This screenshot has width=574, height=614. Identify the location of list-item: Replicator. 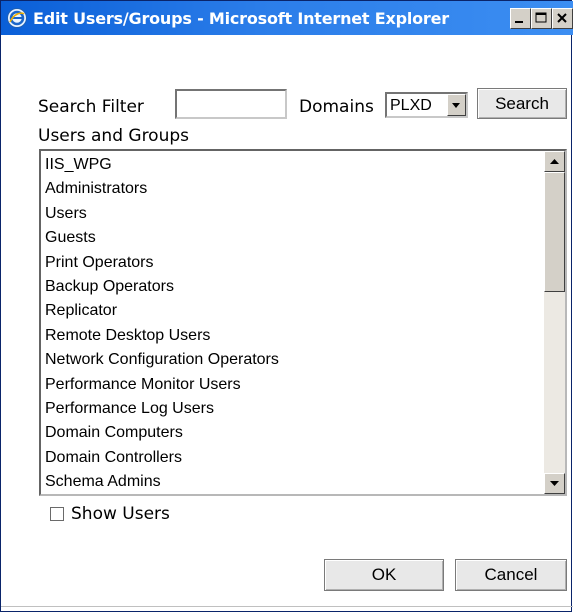
(293, 311).